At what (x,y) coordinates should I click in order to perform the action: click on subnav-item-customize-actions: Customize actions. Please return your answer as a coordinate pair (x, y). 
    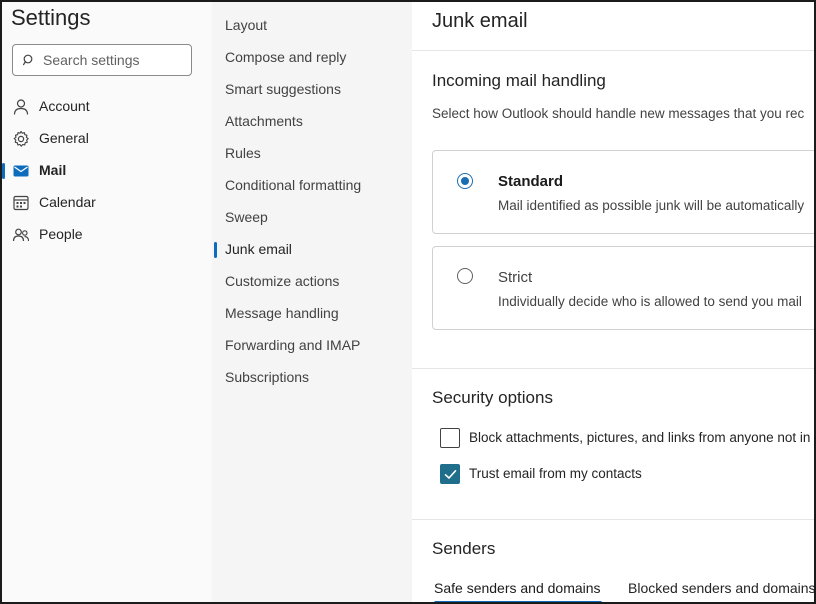
    Looking at the image, I should click on (312, 282).